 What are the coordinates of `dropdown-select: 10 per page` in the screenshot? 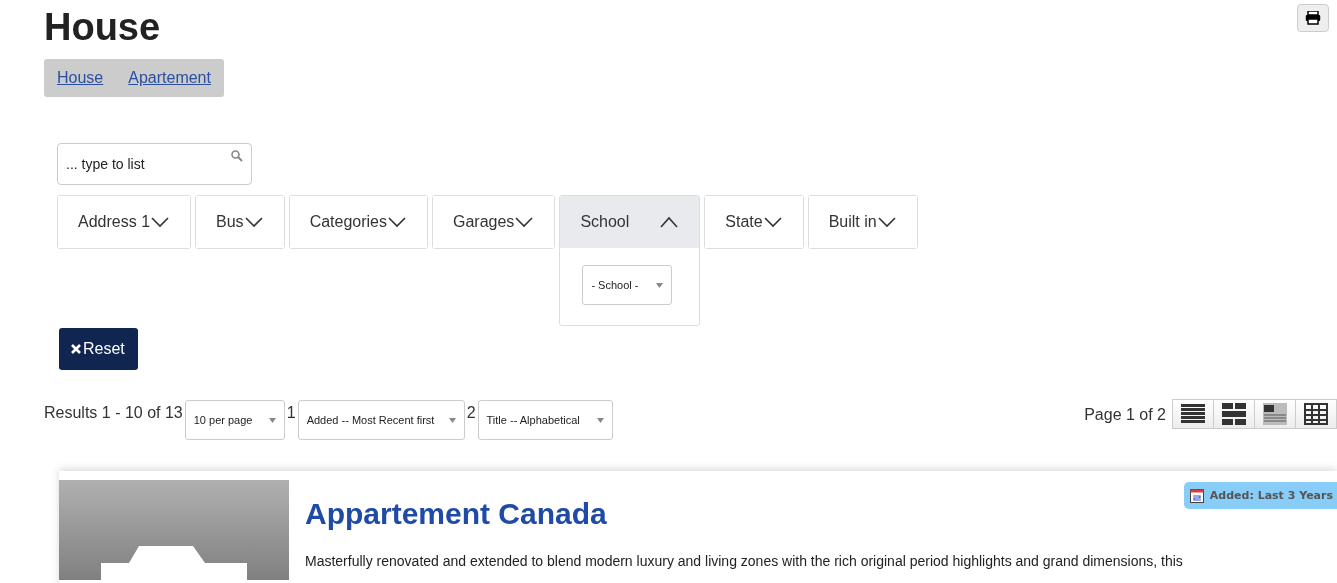 It's located at (234, 420).